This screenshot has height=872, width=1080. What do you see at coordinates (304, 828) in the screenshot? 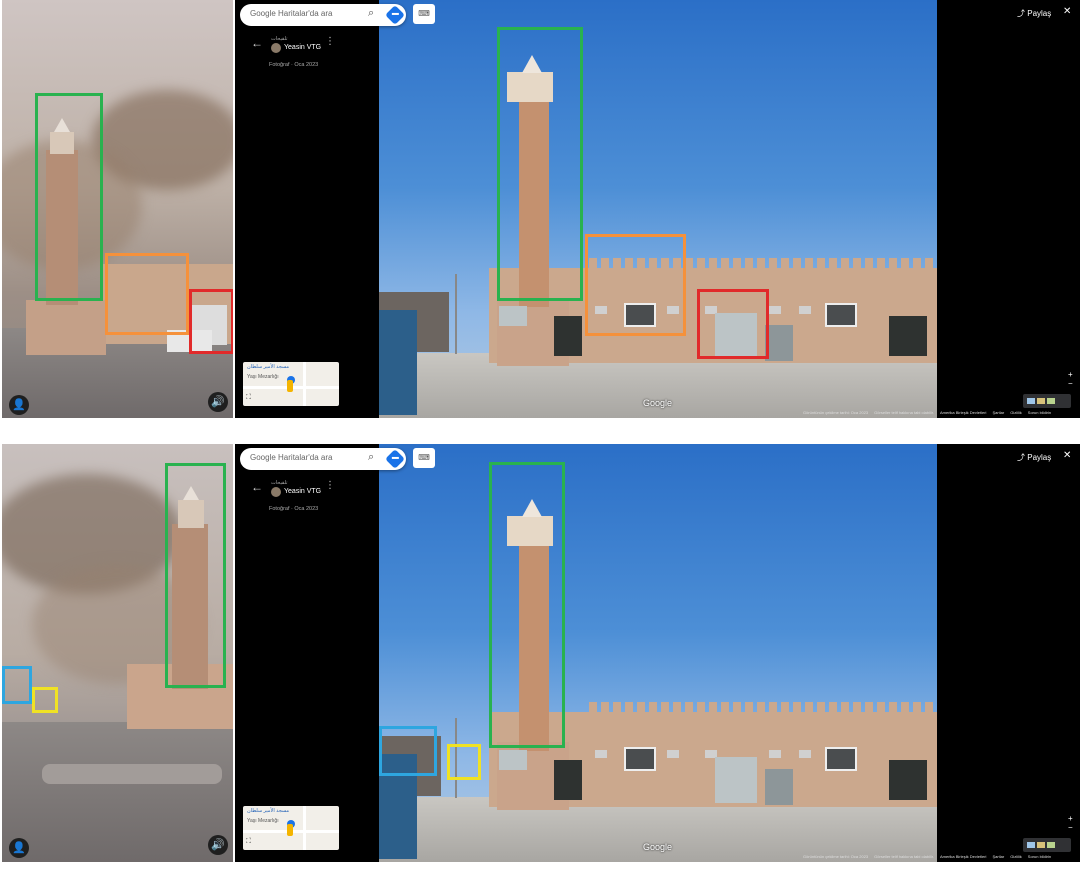
I see `minimap-road` at bounding box center [304, 828].